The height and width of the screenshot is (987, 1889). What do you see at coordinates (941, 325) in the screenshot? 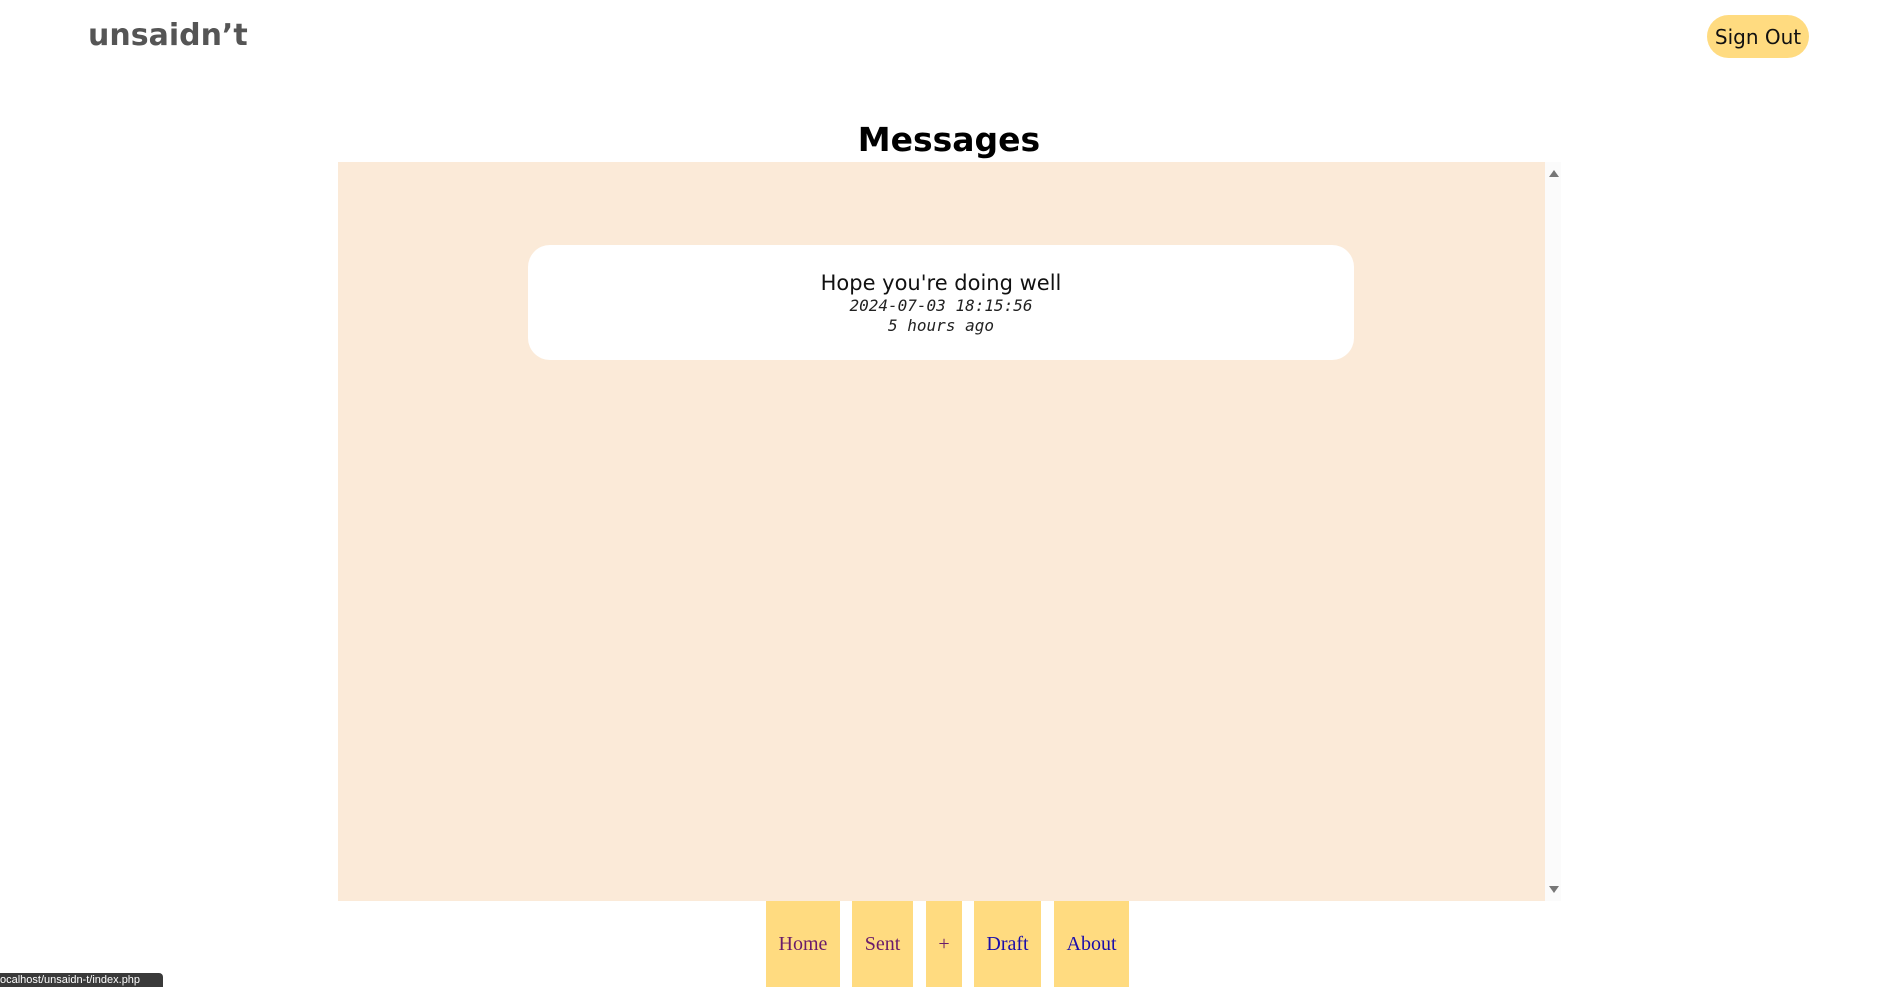
I see `message-relative-time: 5 hours ago` at bounding box center [941, 325].